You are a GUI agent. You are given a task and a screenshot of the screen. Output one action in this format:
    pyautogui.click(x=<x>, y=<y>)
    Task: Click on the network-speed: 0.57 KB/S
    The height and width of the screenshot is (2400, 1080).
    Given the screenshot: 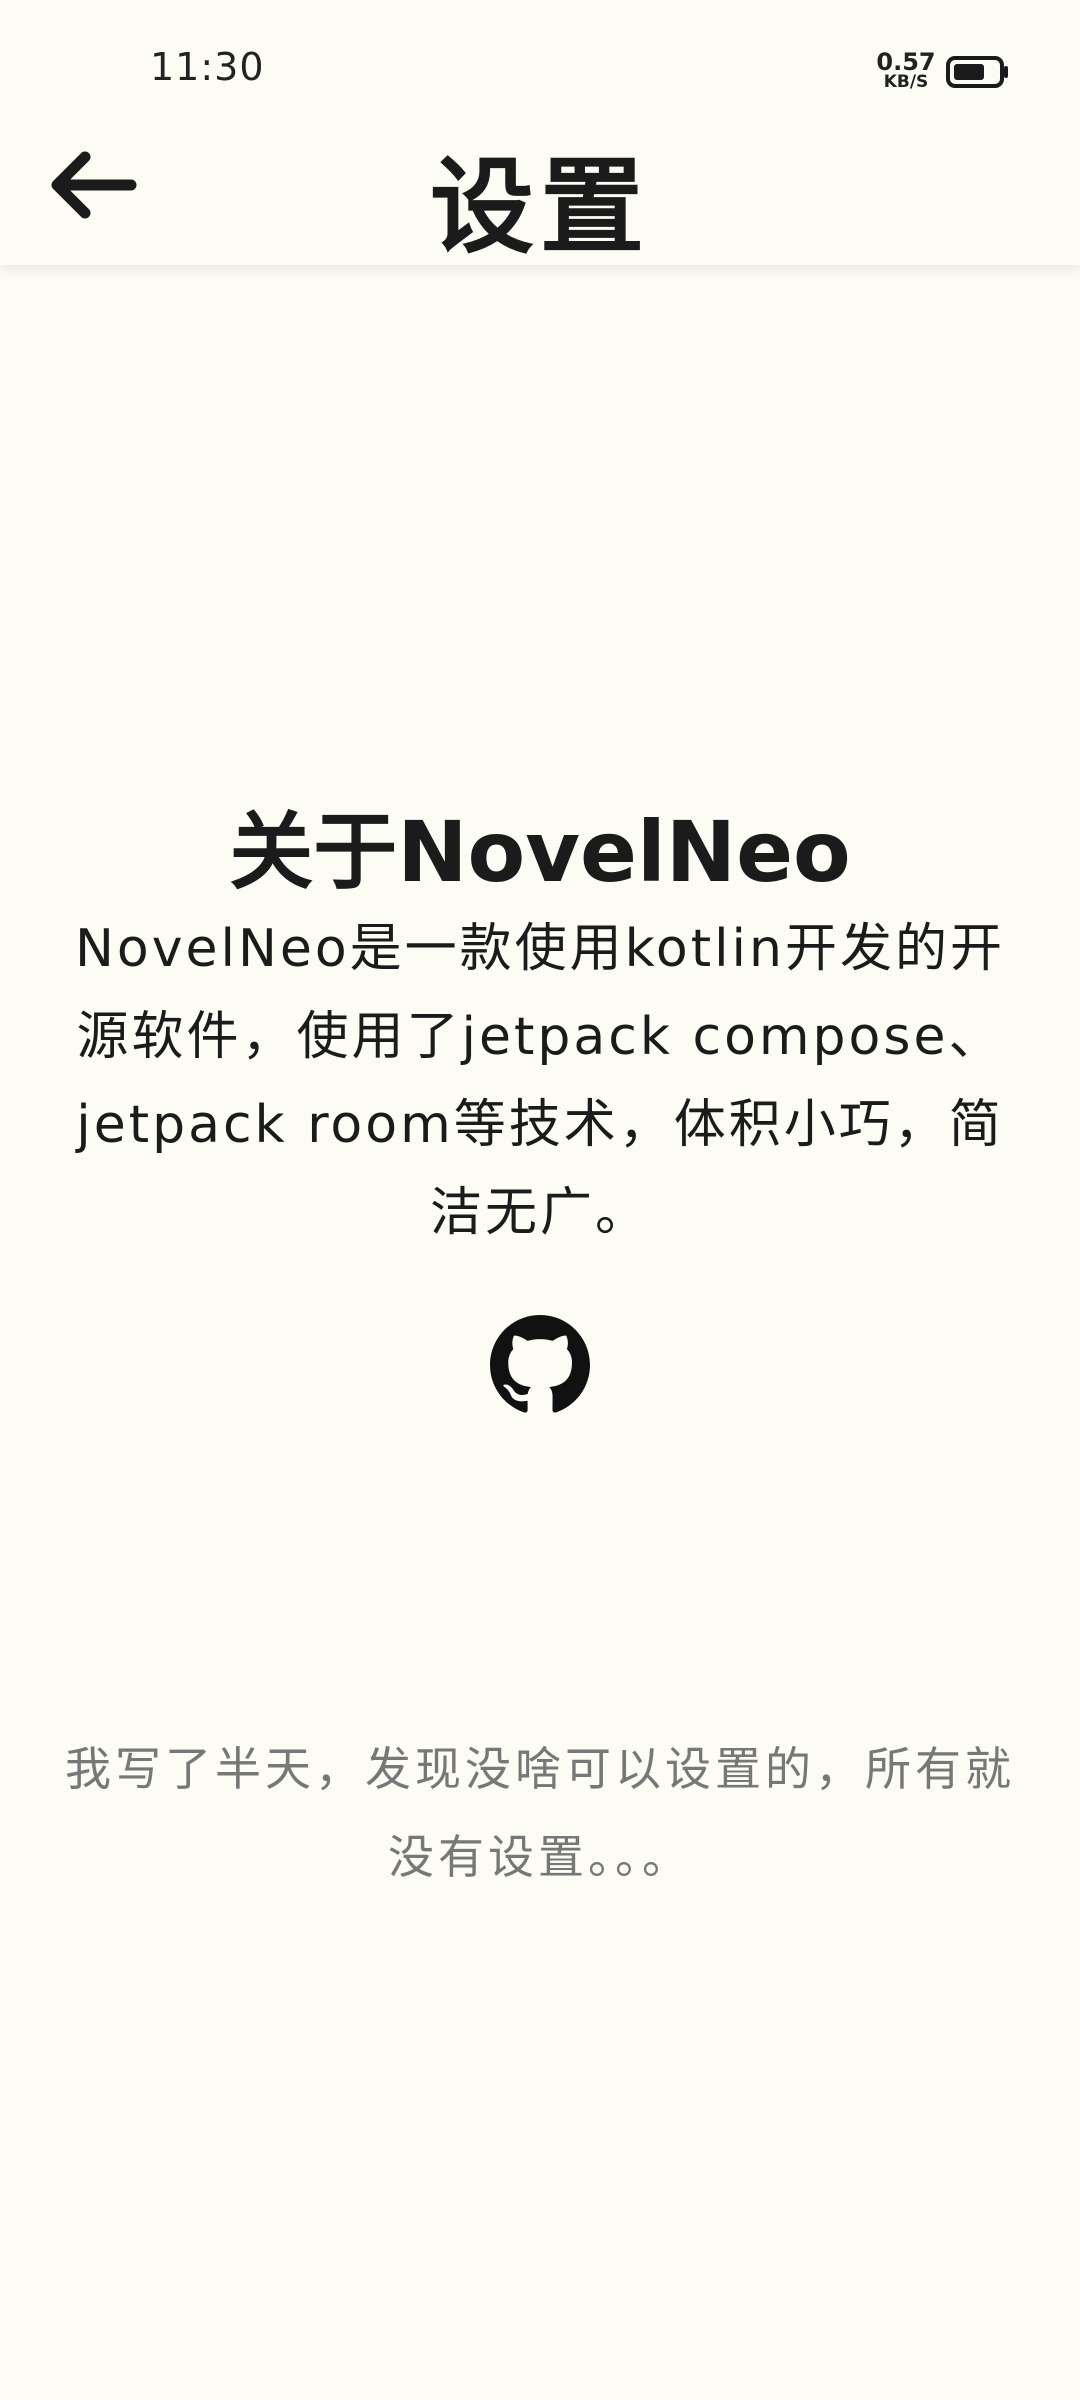 What is the action you would take?
    pyautogui.click(x=906, y=70)
    